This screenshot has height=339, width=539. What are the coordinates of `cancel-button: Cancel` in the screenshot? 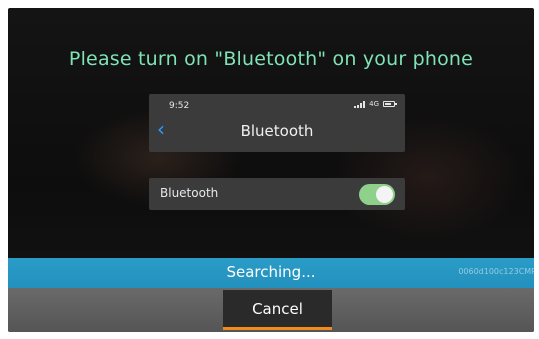 It's located at (277, 310).